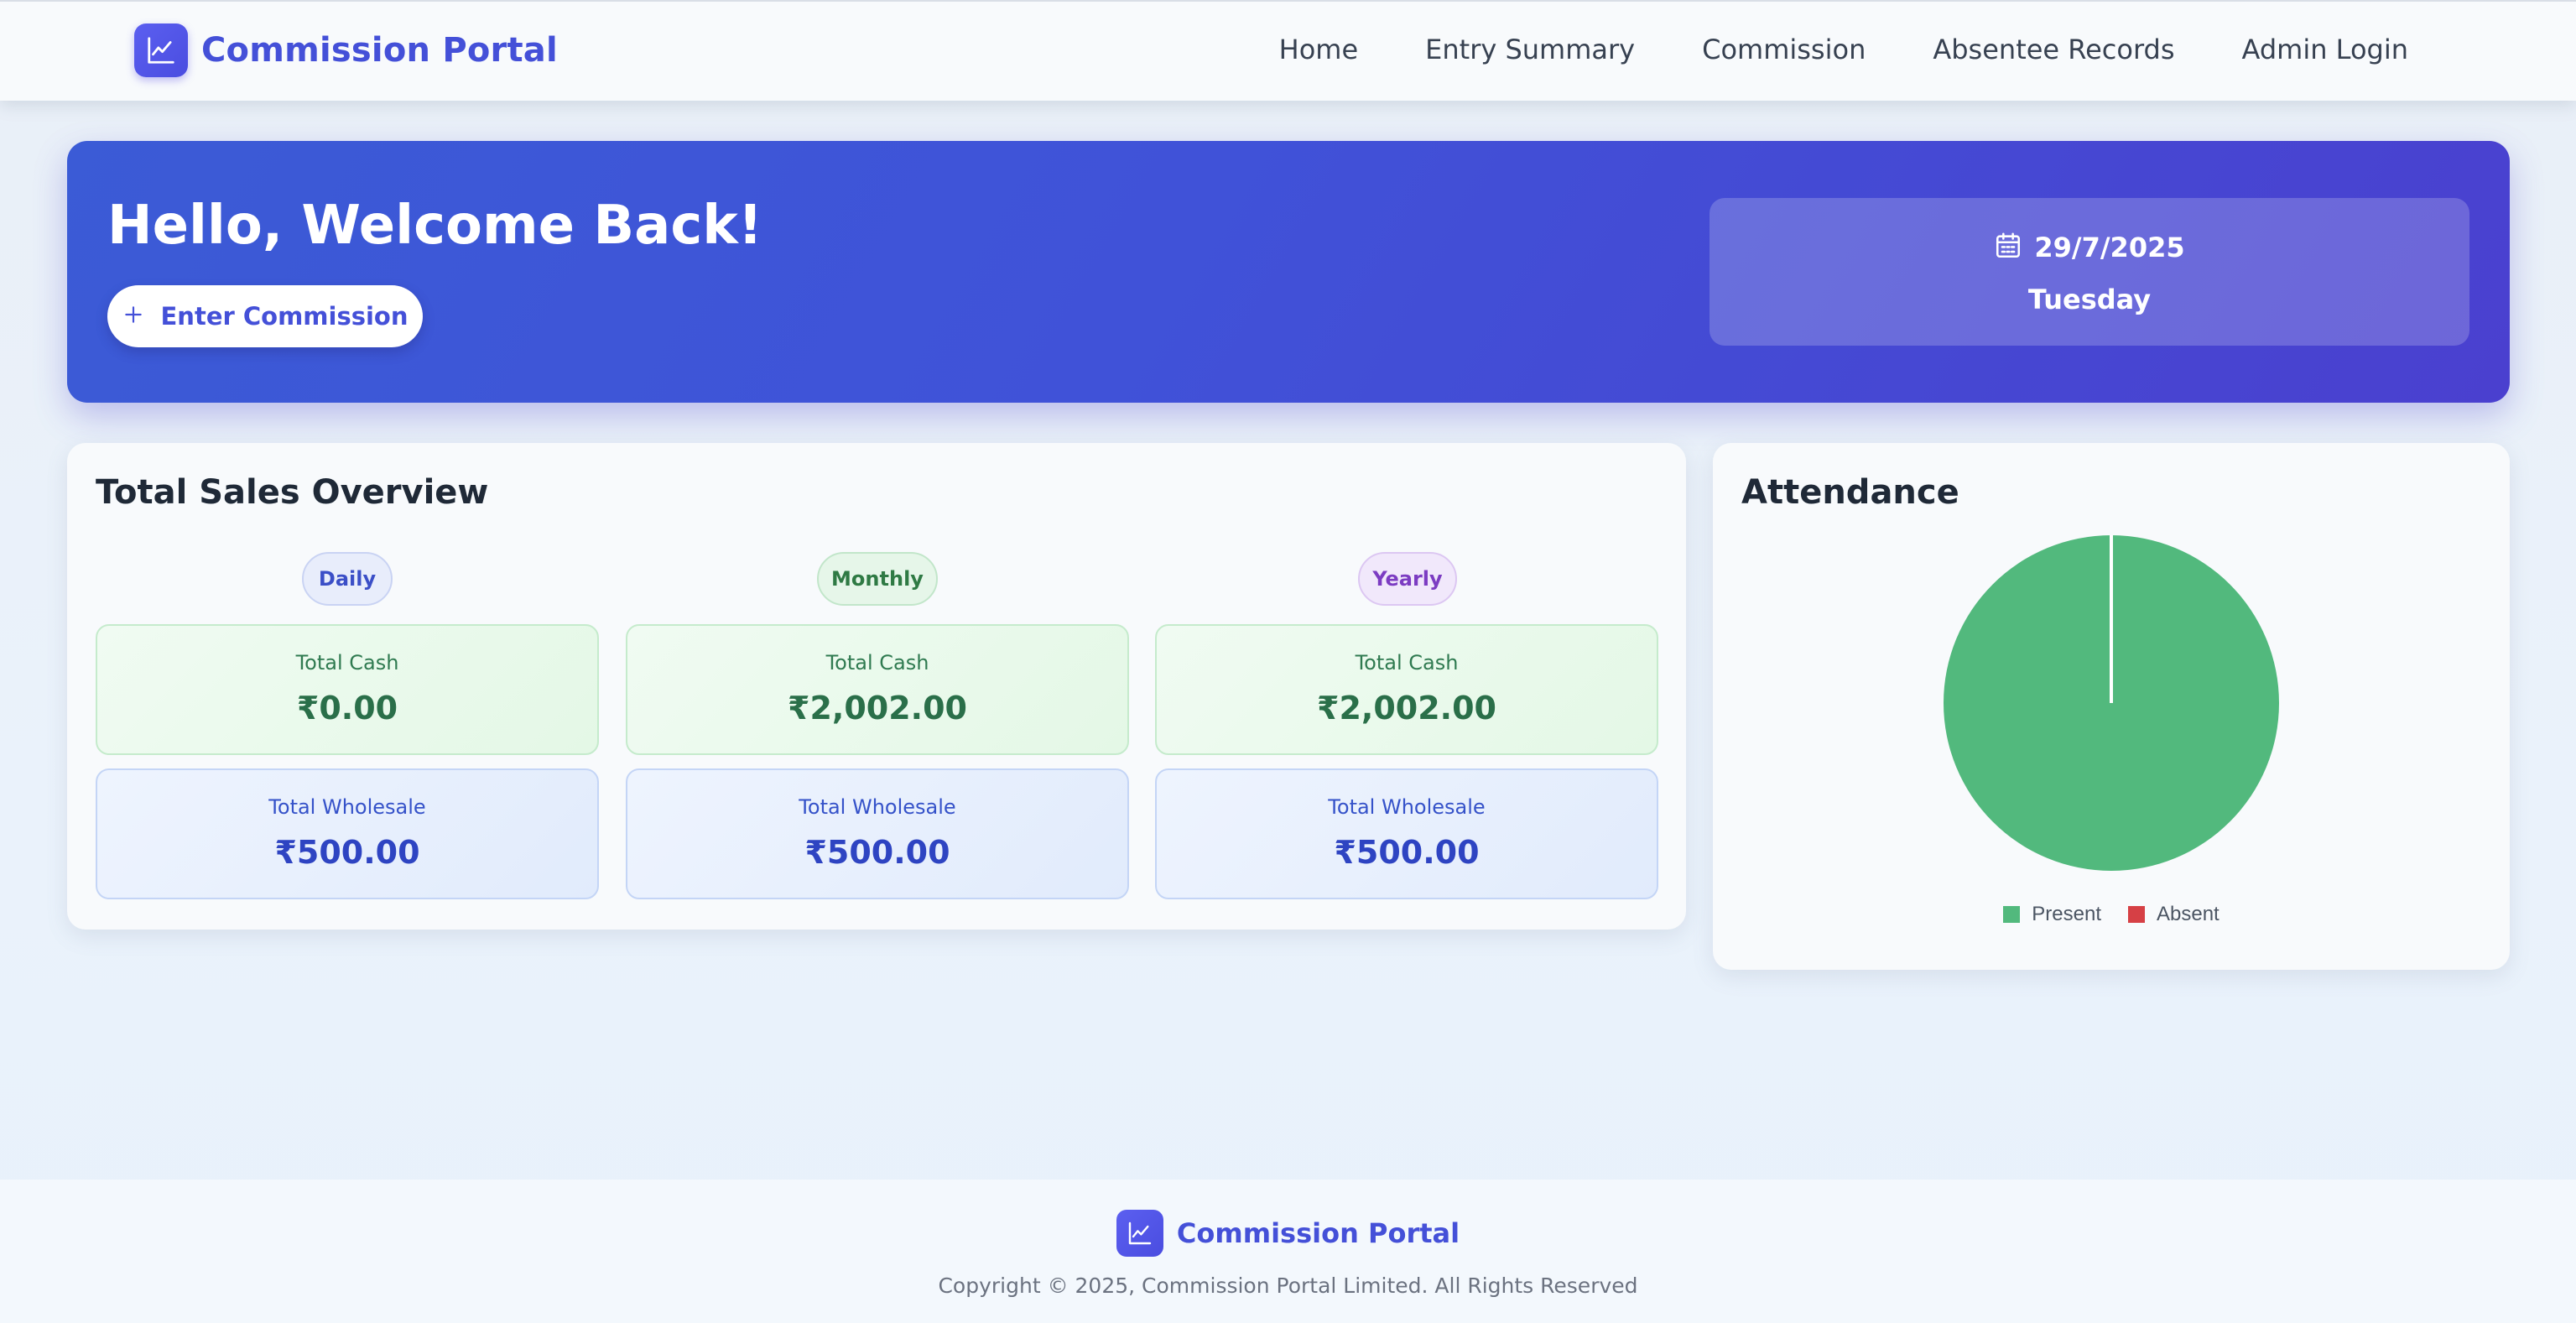 The height and width of the screenshot is (1323, 2576). I want to click on chart-legend: Present Absent, so click(2111, 914).